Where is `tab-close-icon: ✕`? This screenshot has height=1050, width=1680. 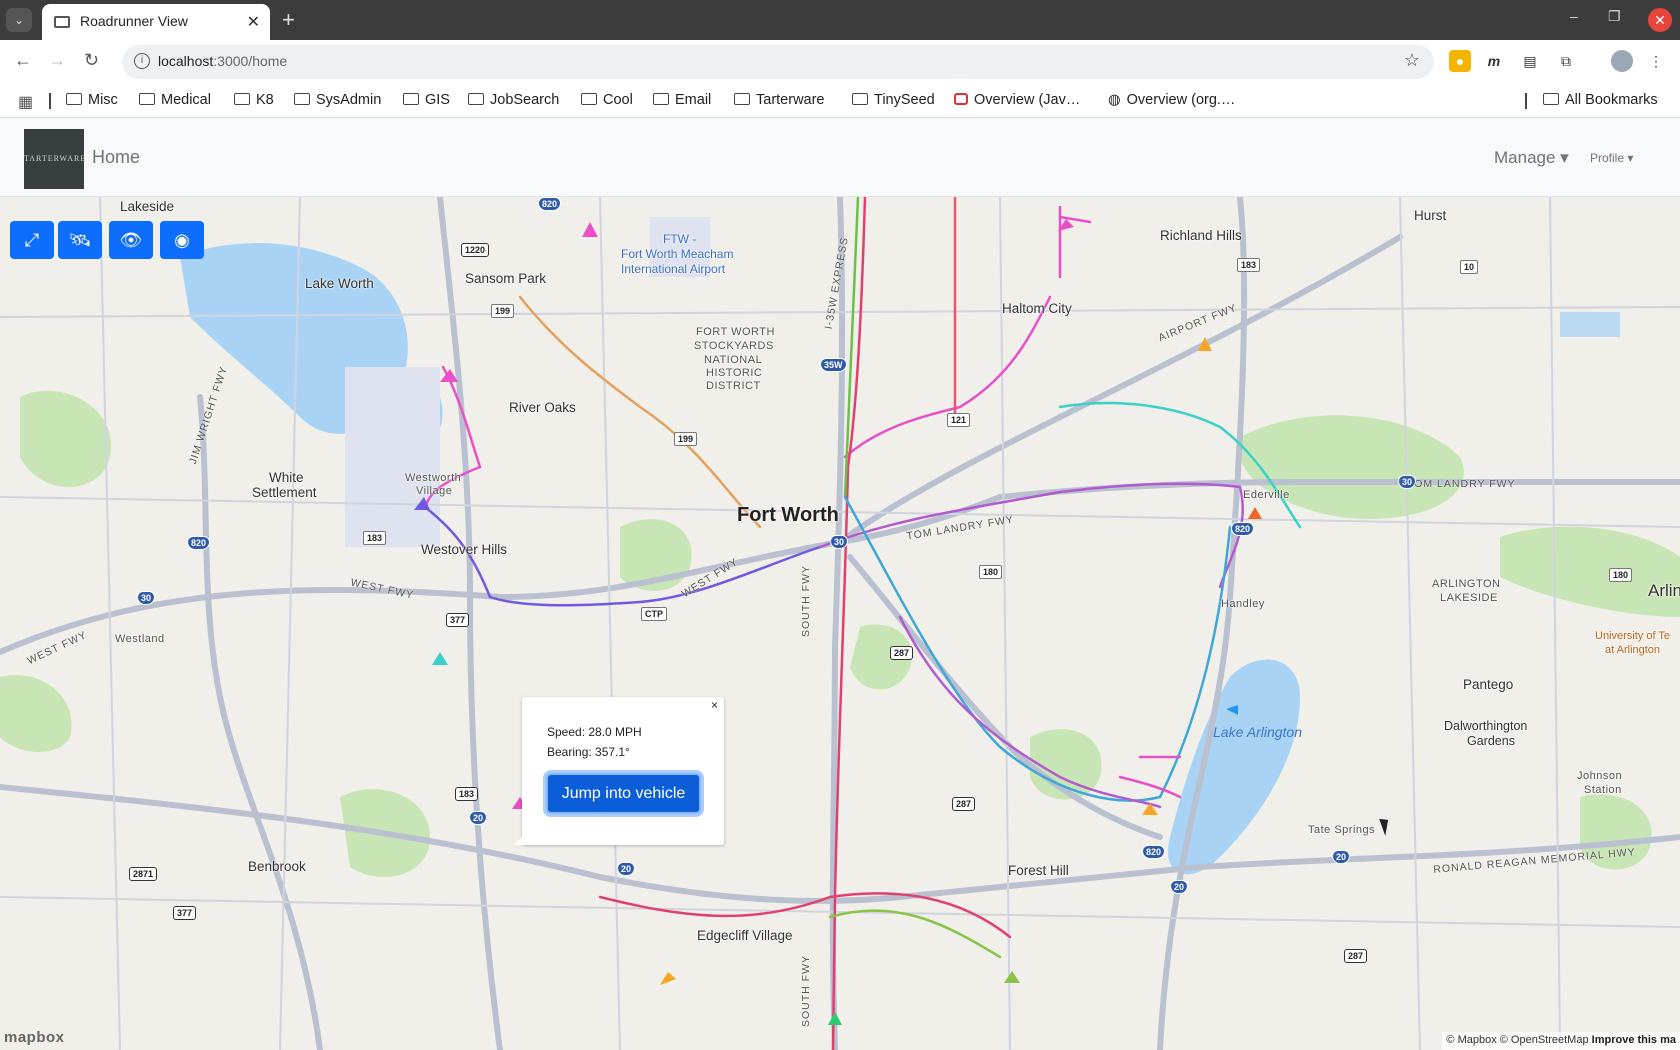 tab-close-icon: ✕ is located at coordinates (253, 22).